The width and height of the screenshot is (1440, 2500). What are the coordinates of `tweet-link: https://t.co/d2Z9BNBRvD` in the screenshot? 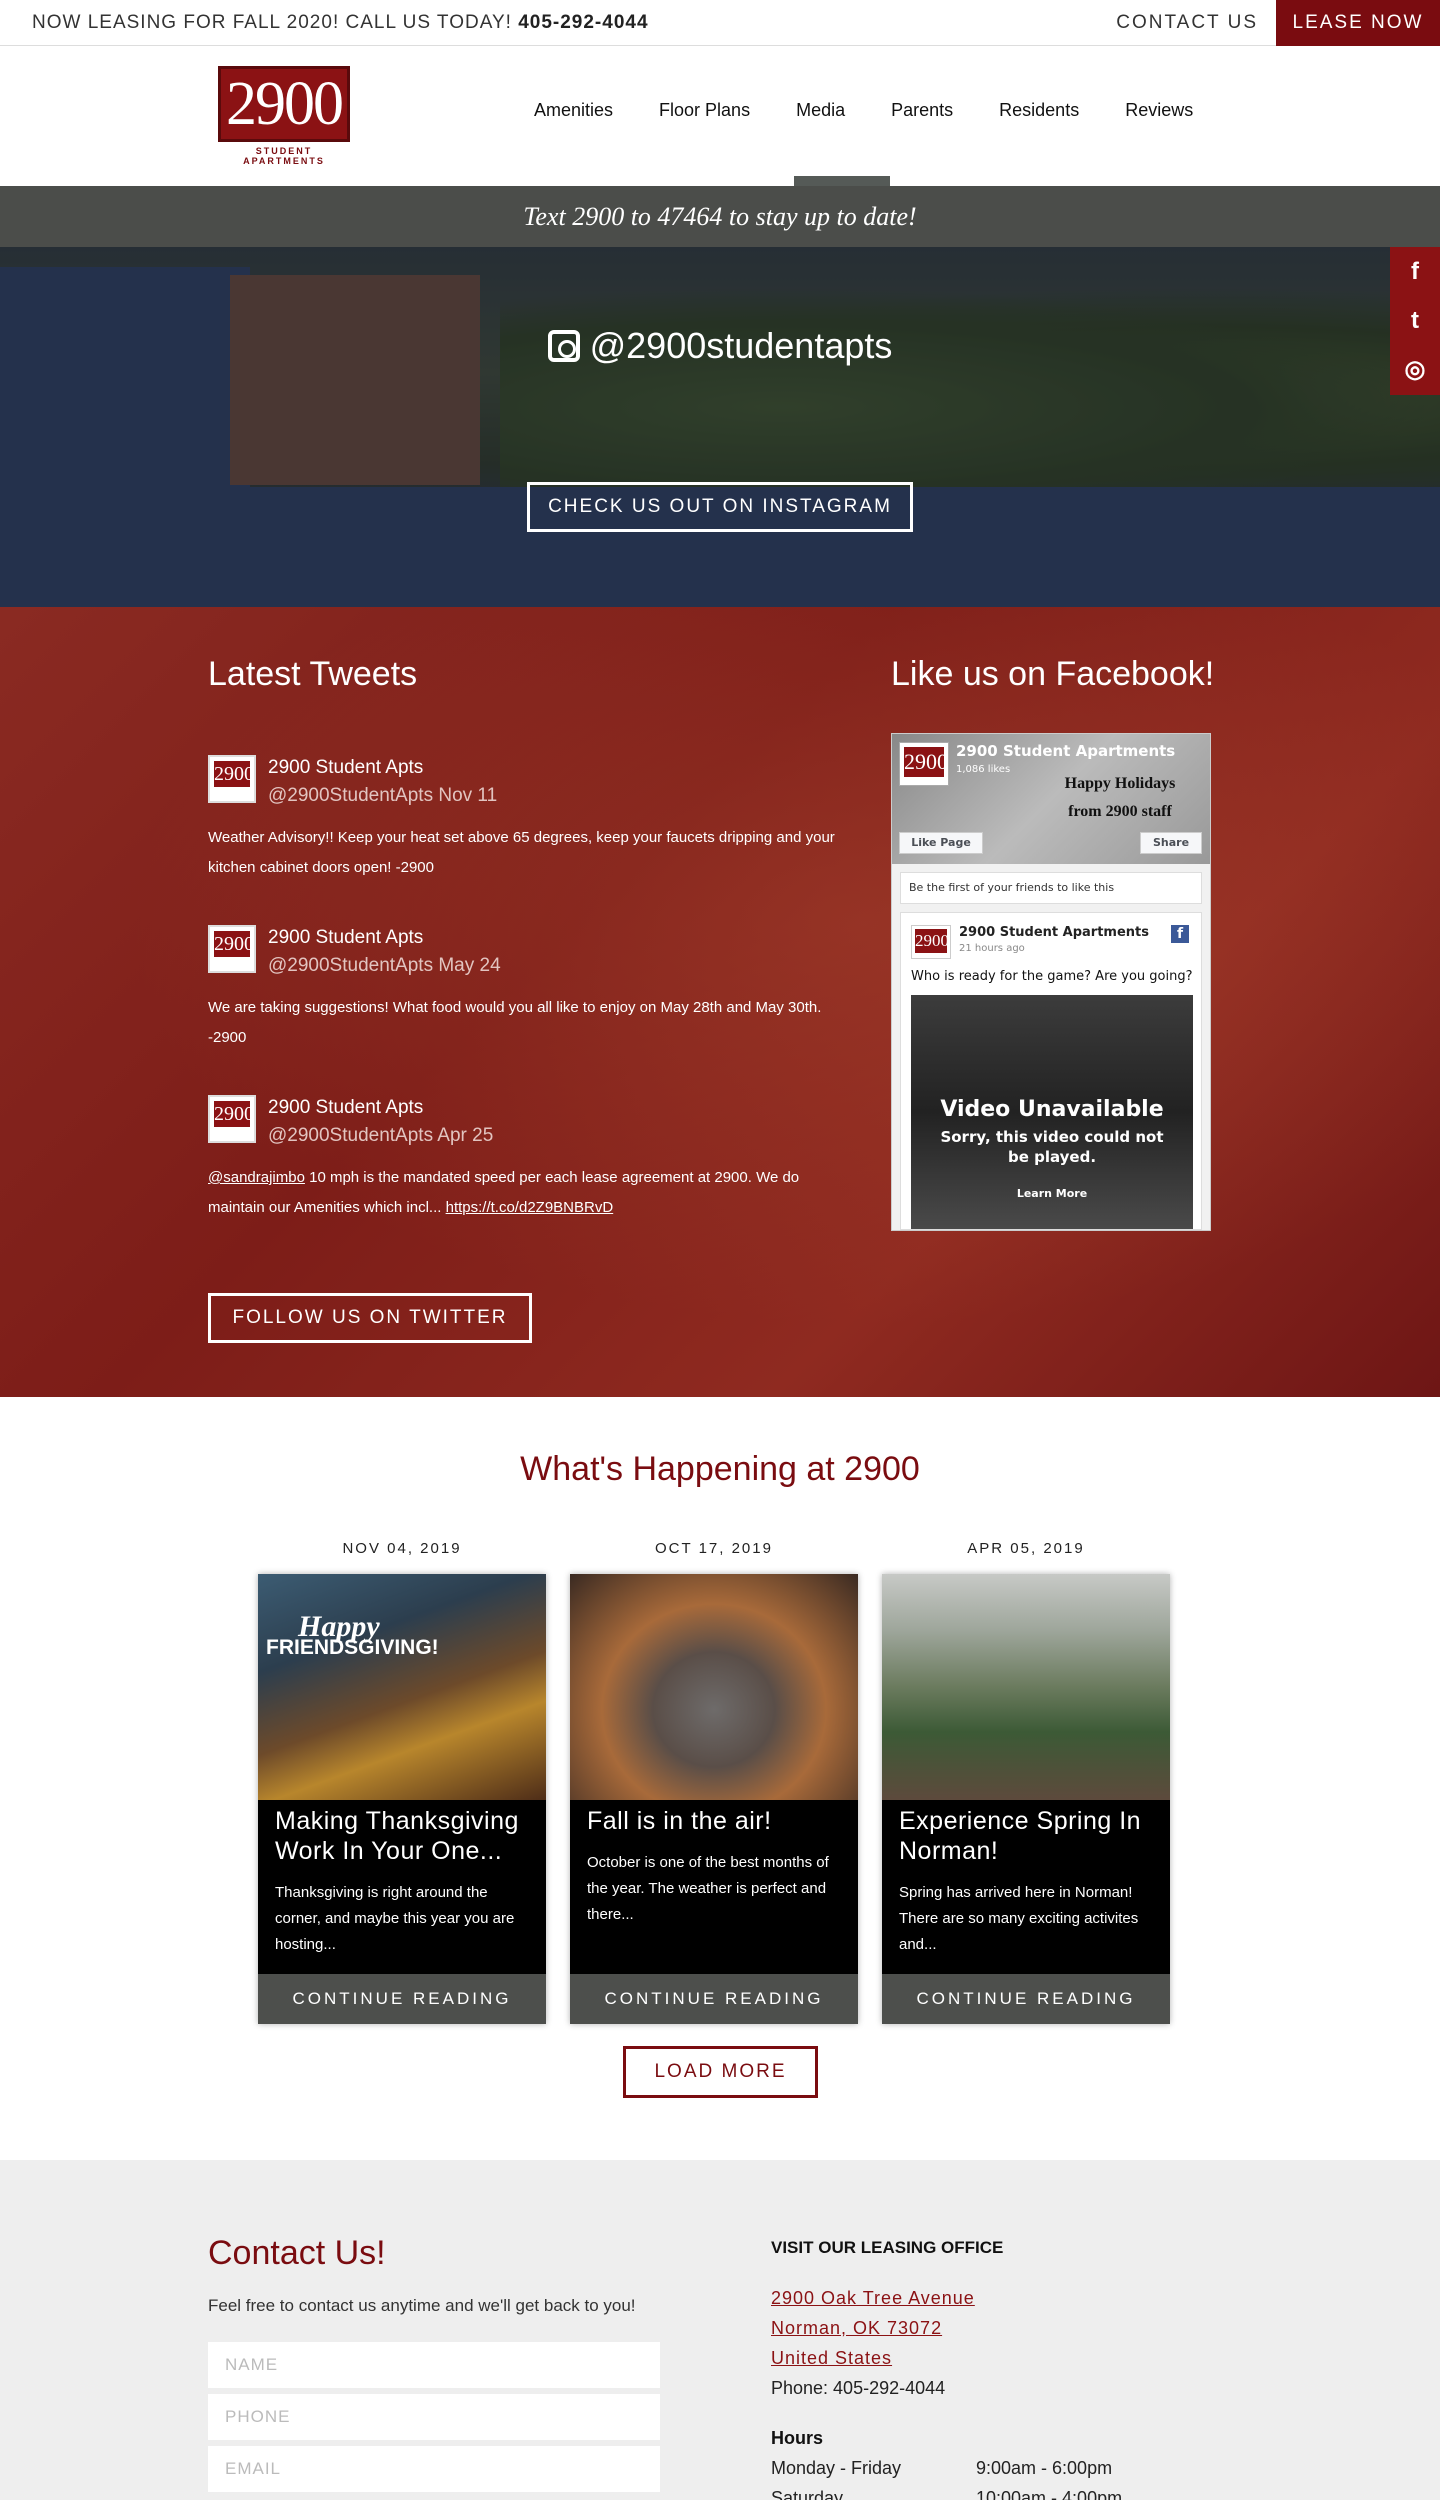 It's located at (530, 1207).